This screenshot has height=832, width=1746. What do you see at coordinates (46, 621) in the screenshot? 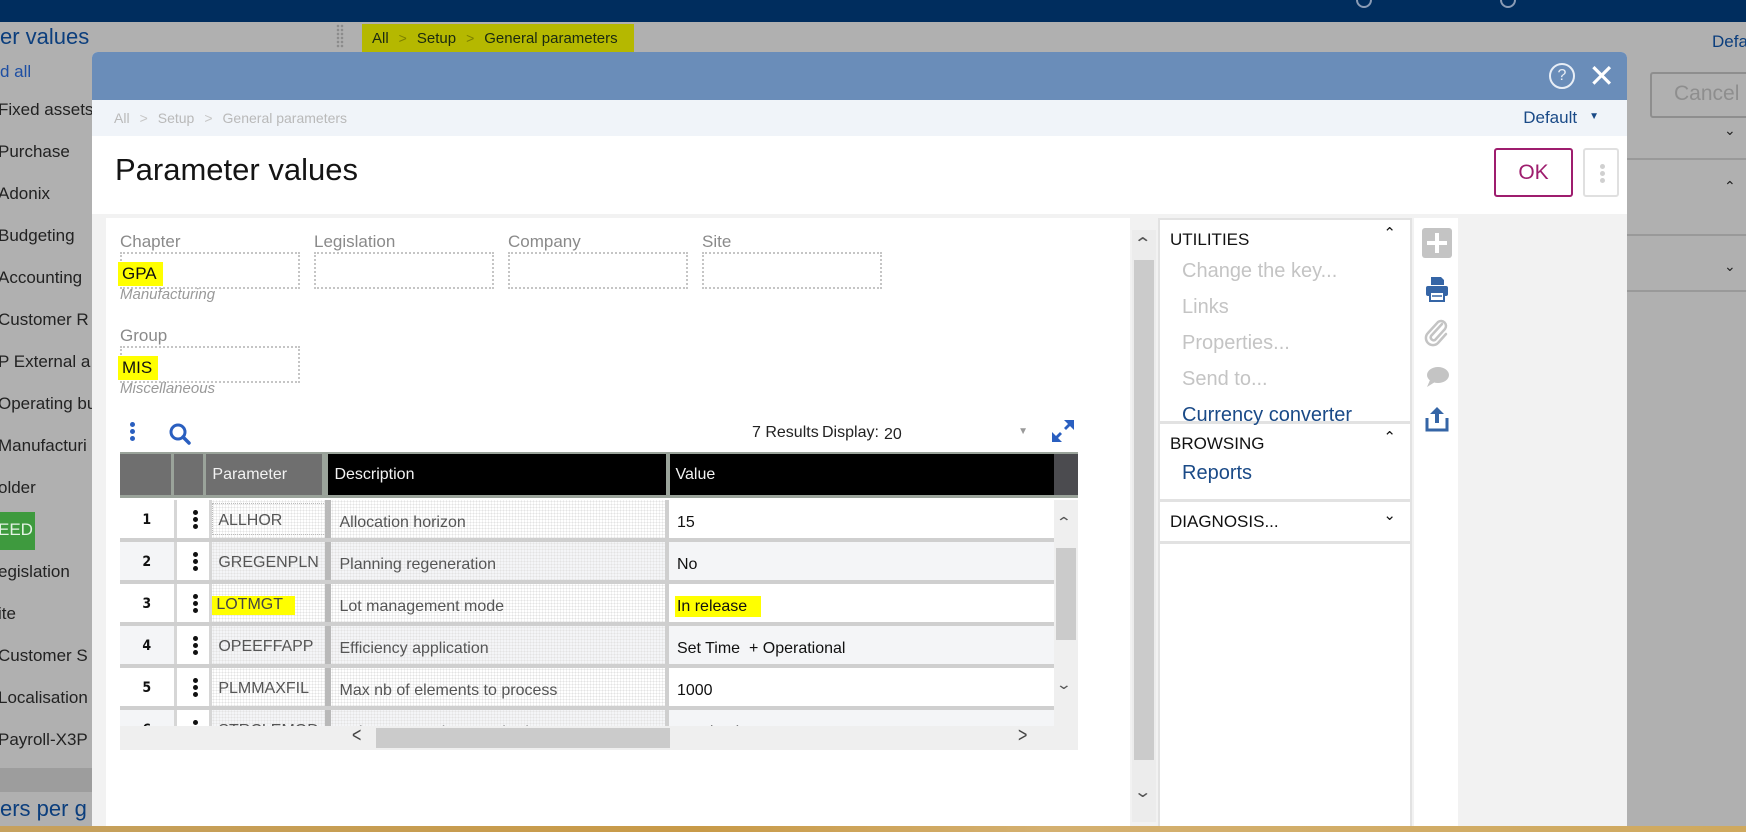
I see `sidebar-item: ite` at bounding box center [46, 621].